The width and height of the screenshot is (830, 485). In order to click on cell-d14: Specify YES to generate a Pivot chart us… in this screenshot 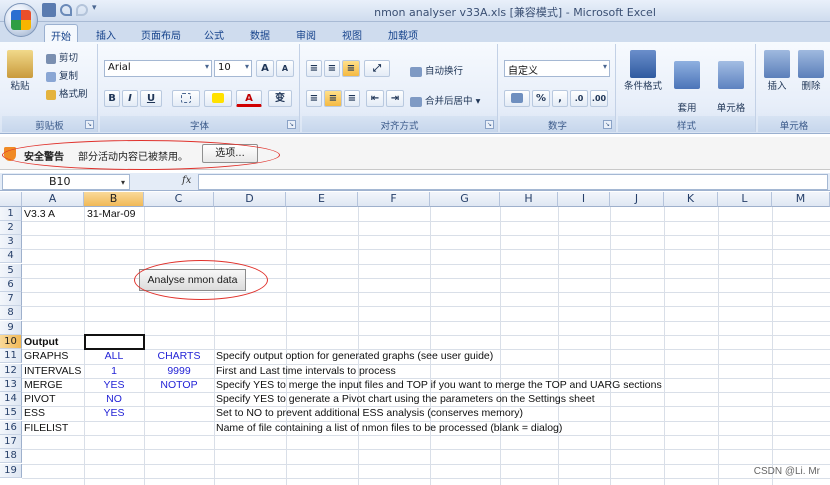, I will do `click(405, 399)`.